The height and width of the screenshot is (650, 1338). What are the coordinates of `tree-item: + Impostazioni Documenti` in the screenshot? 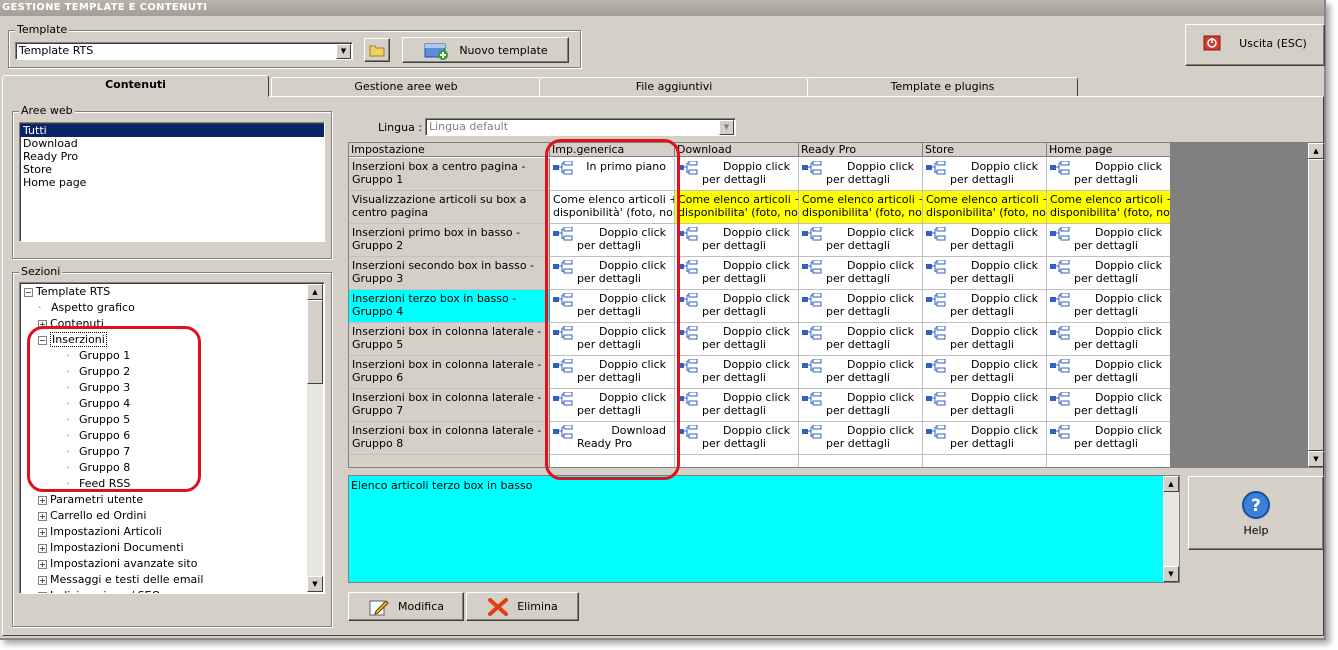 It's located at (111, 548).